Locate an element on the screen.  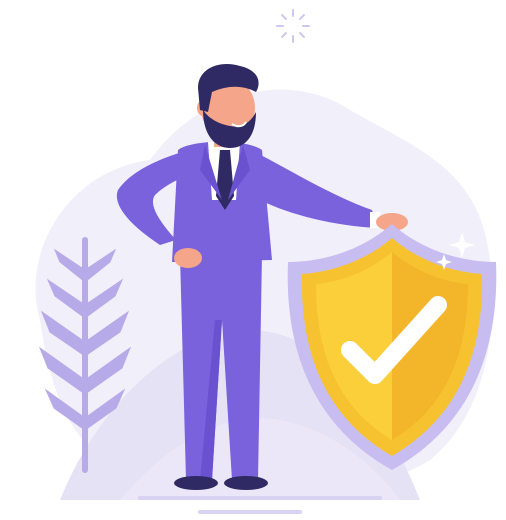
shoe-left is located at coordinates (196, 483).